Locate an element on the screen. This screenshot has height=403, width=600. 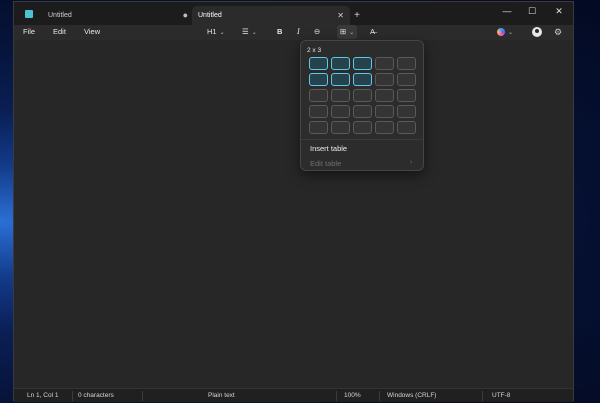
account-icon is located at coordinates (537, 32).